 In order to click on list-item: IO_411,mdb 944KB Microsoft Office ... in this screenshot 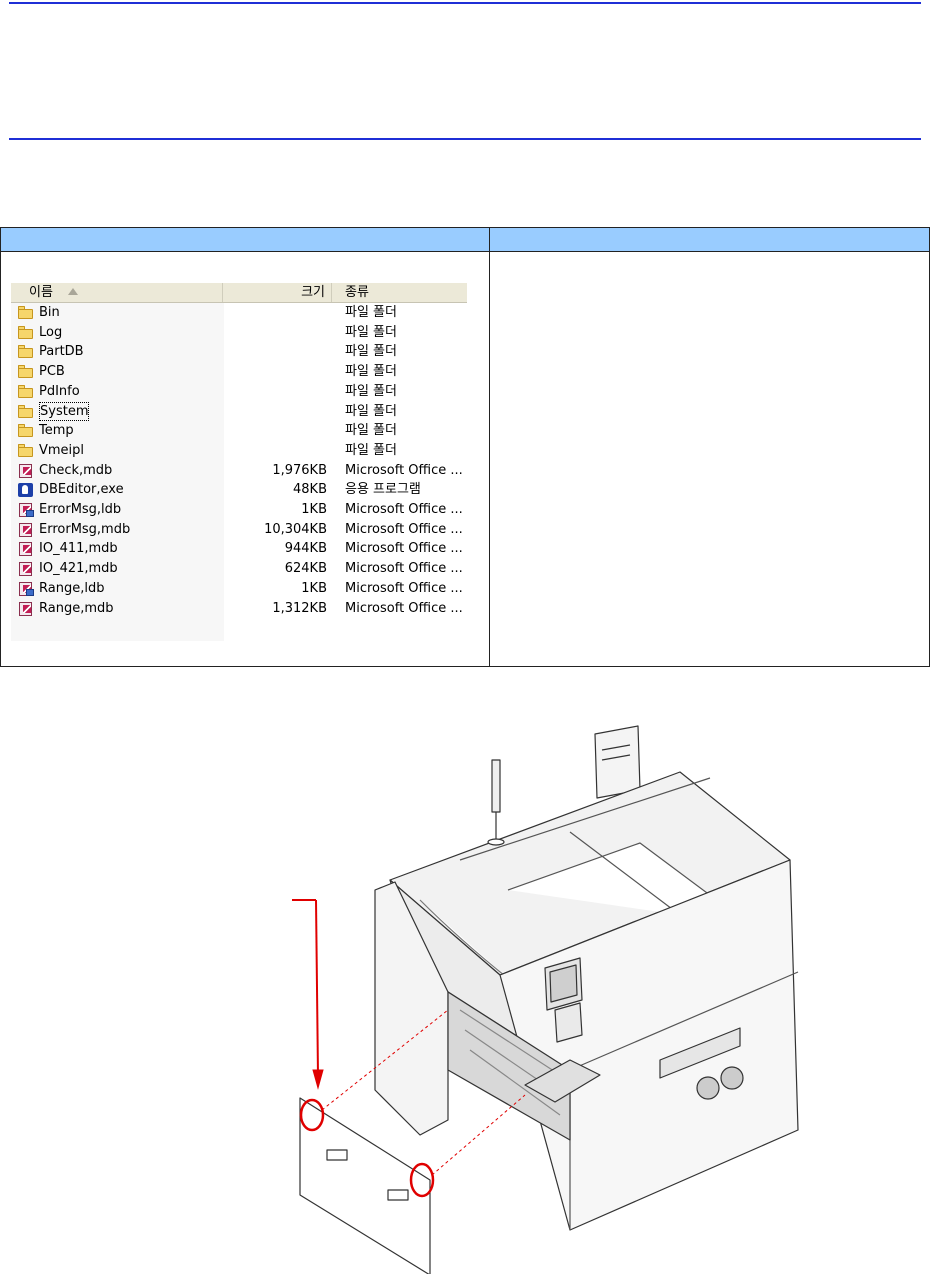, I will do `click(239, 549)`.